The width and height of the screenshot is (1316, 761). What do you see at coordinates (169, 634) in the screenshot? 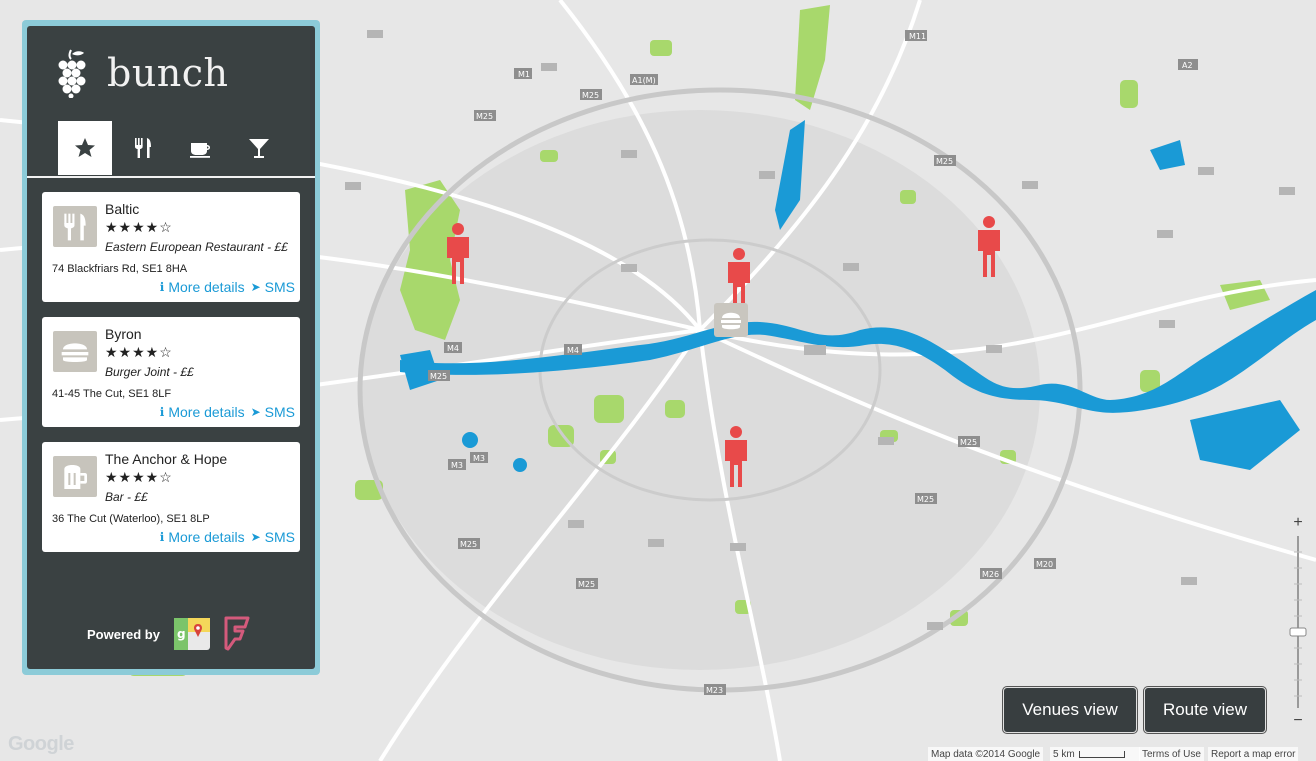
I see `powered-by: Powered by g` at bounding box center [169, 634].